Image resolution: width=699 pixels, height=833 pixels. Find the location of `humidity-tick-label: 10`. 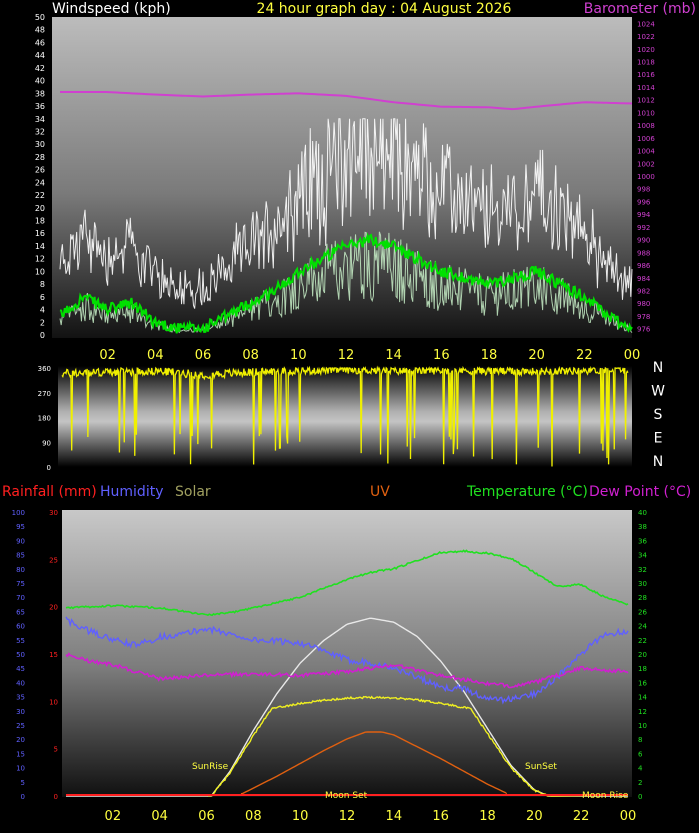

humidity-tick-label: 10 is located at coordinates (20, 769).